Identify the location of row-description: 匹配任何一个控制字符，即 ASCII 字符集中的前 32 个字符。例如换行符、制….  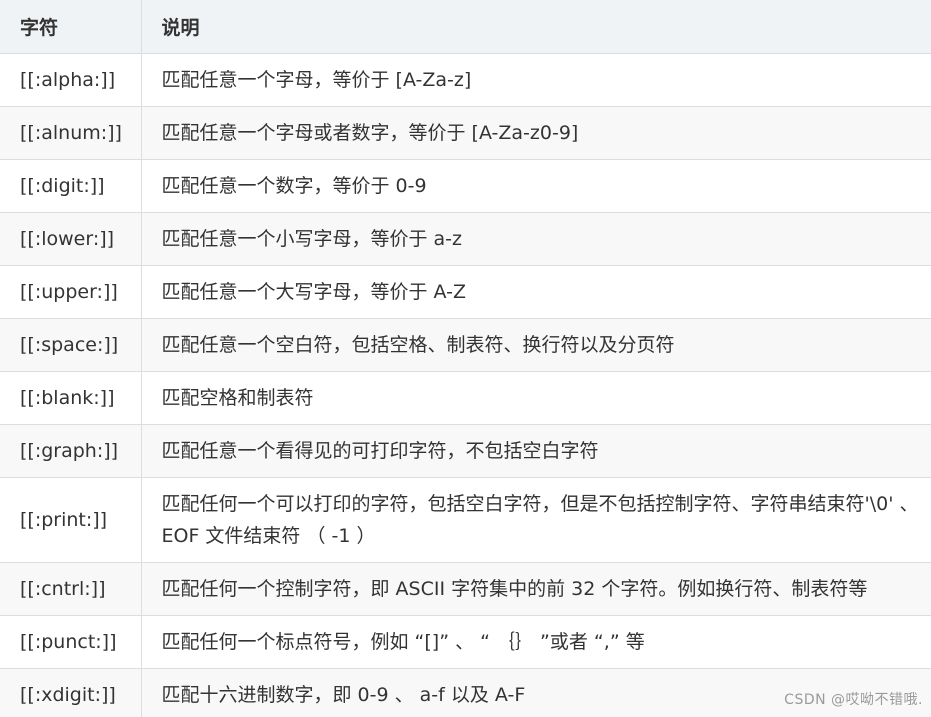
(536, 589).